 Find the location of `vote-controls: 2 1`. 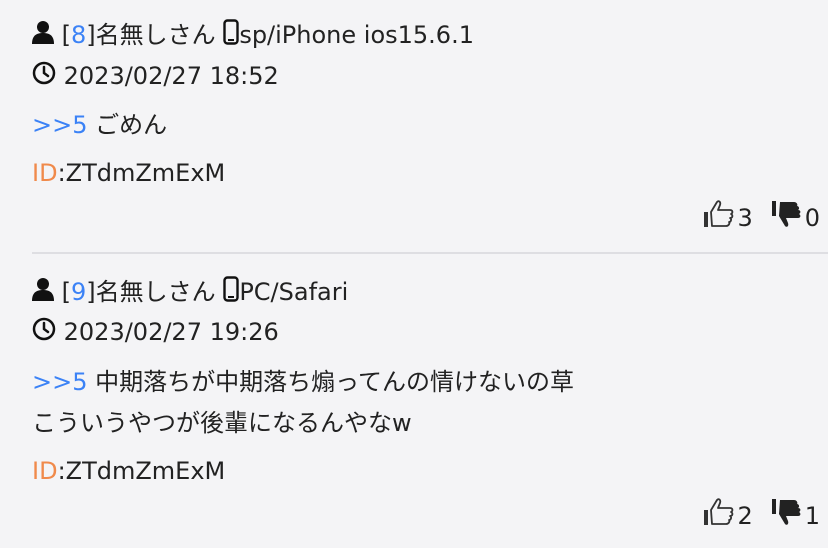

vote-controls: 2 1 is located at coordinates (761, 516).